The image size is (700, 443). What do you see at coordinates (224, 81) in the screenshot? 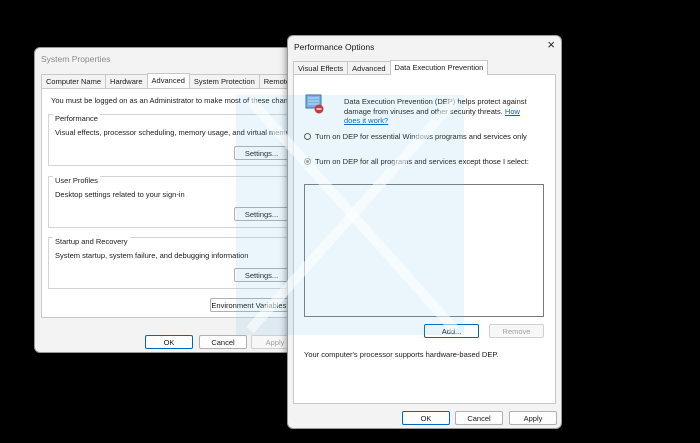
I see `tab-system-protection: System Protection` at bounding box center [224, 81].